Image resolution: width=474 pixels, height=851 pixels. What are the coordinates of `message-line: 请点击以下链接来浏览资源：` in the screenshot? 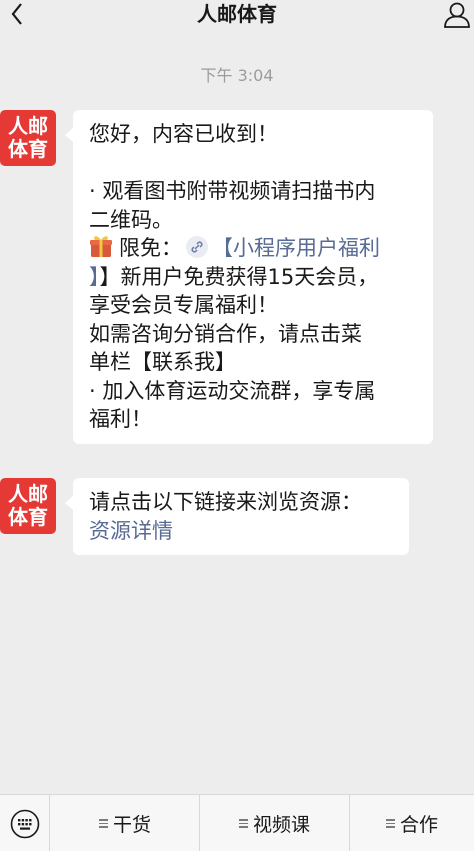 It's located at (225, 502).